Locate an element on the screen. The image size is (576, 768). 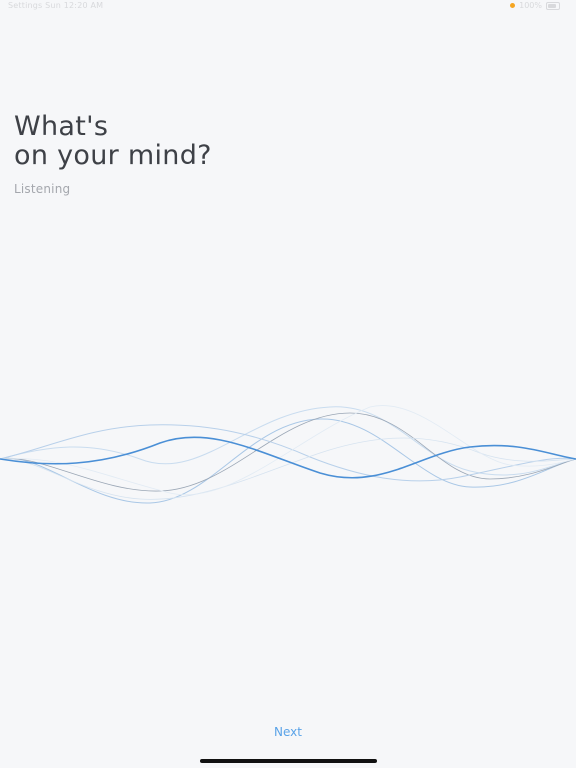
page-title-line-1: What's is located at coordinates (61, 126).